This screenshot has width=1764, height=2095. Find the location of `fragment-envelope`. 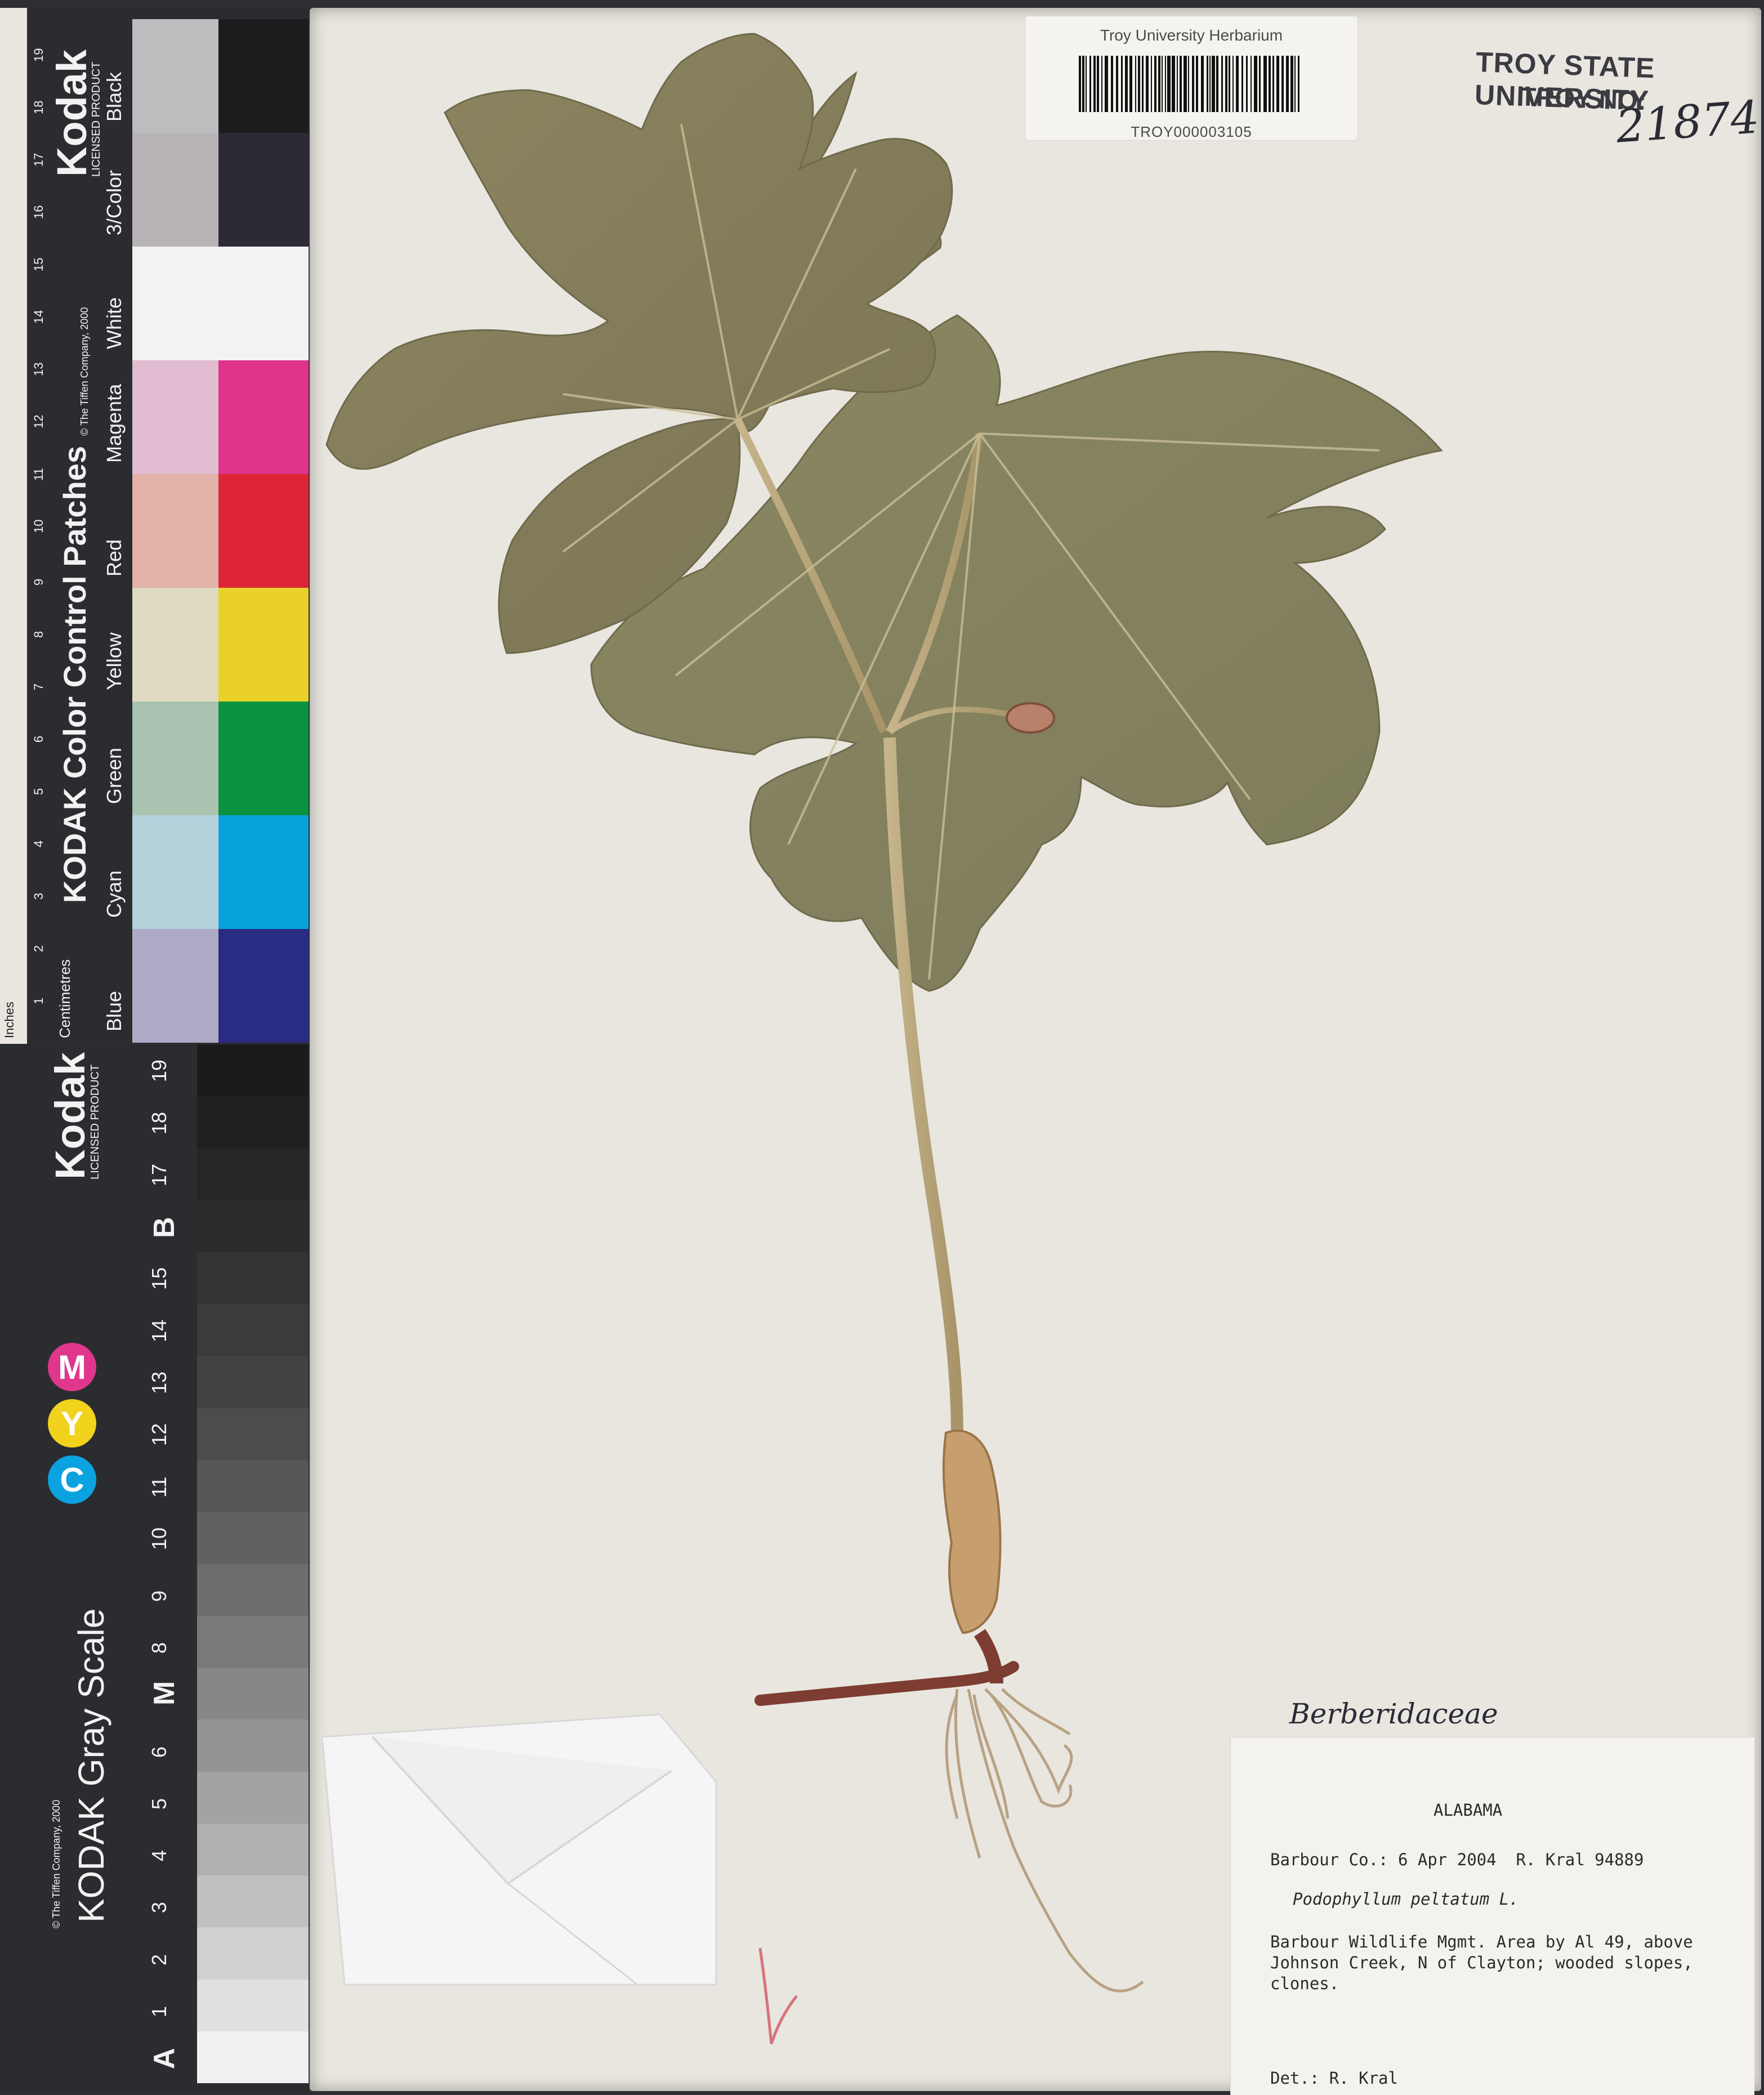

fragment-envelope is located at coordinates (519, 1849).